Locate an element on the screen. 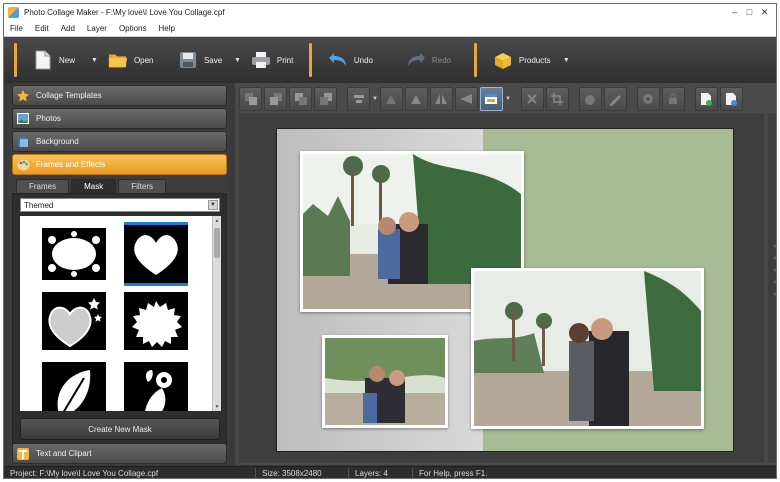 This screenshot has width=780, height=482. tab-photos: Photos is located at coordinates (119, 118).